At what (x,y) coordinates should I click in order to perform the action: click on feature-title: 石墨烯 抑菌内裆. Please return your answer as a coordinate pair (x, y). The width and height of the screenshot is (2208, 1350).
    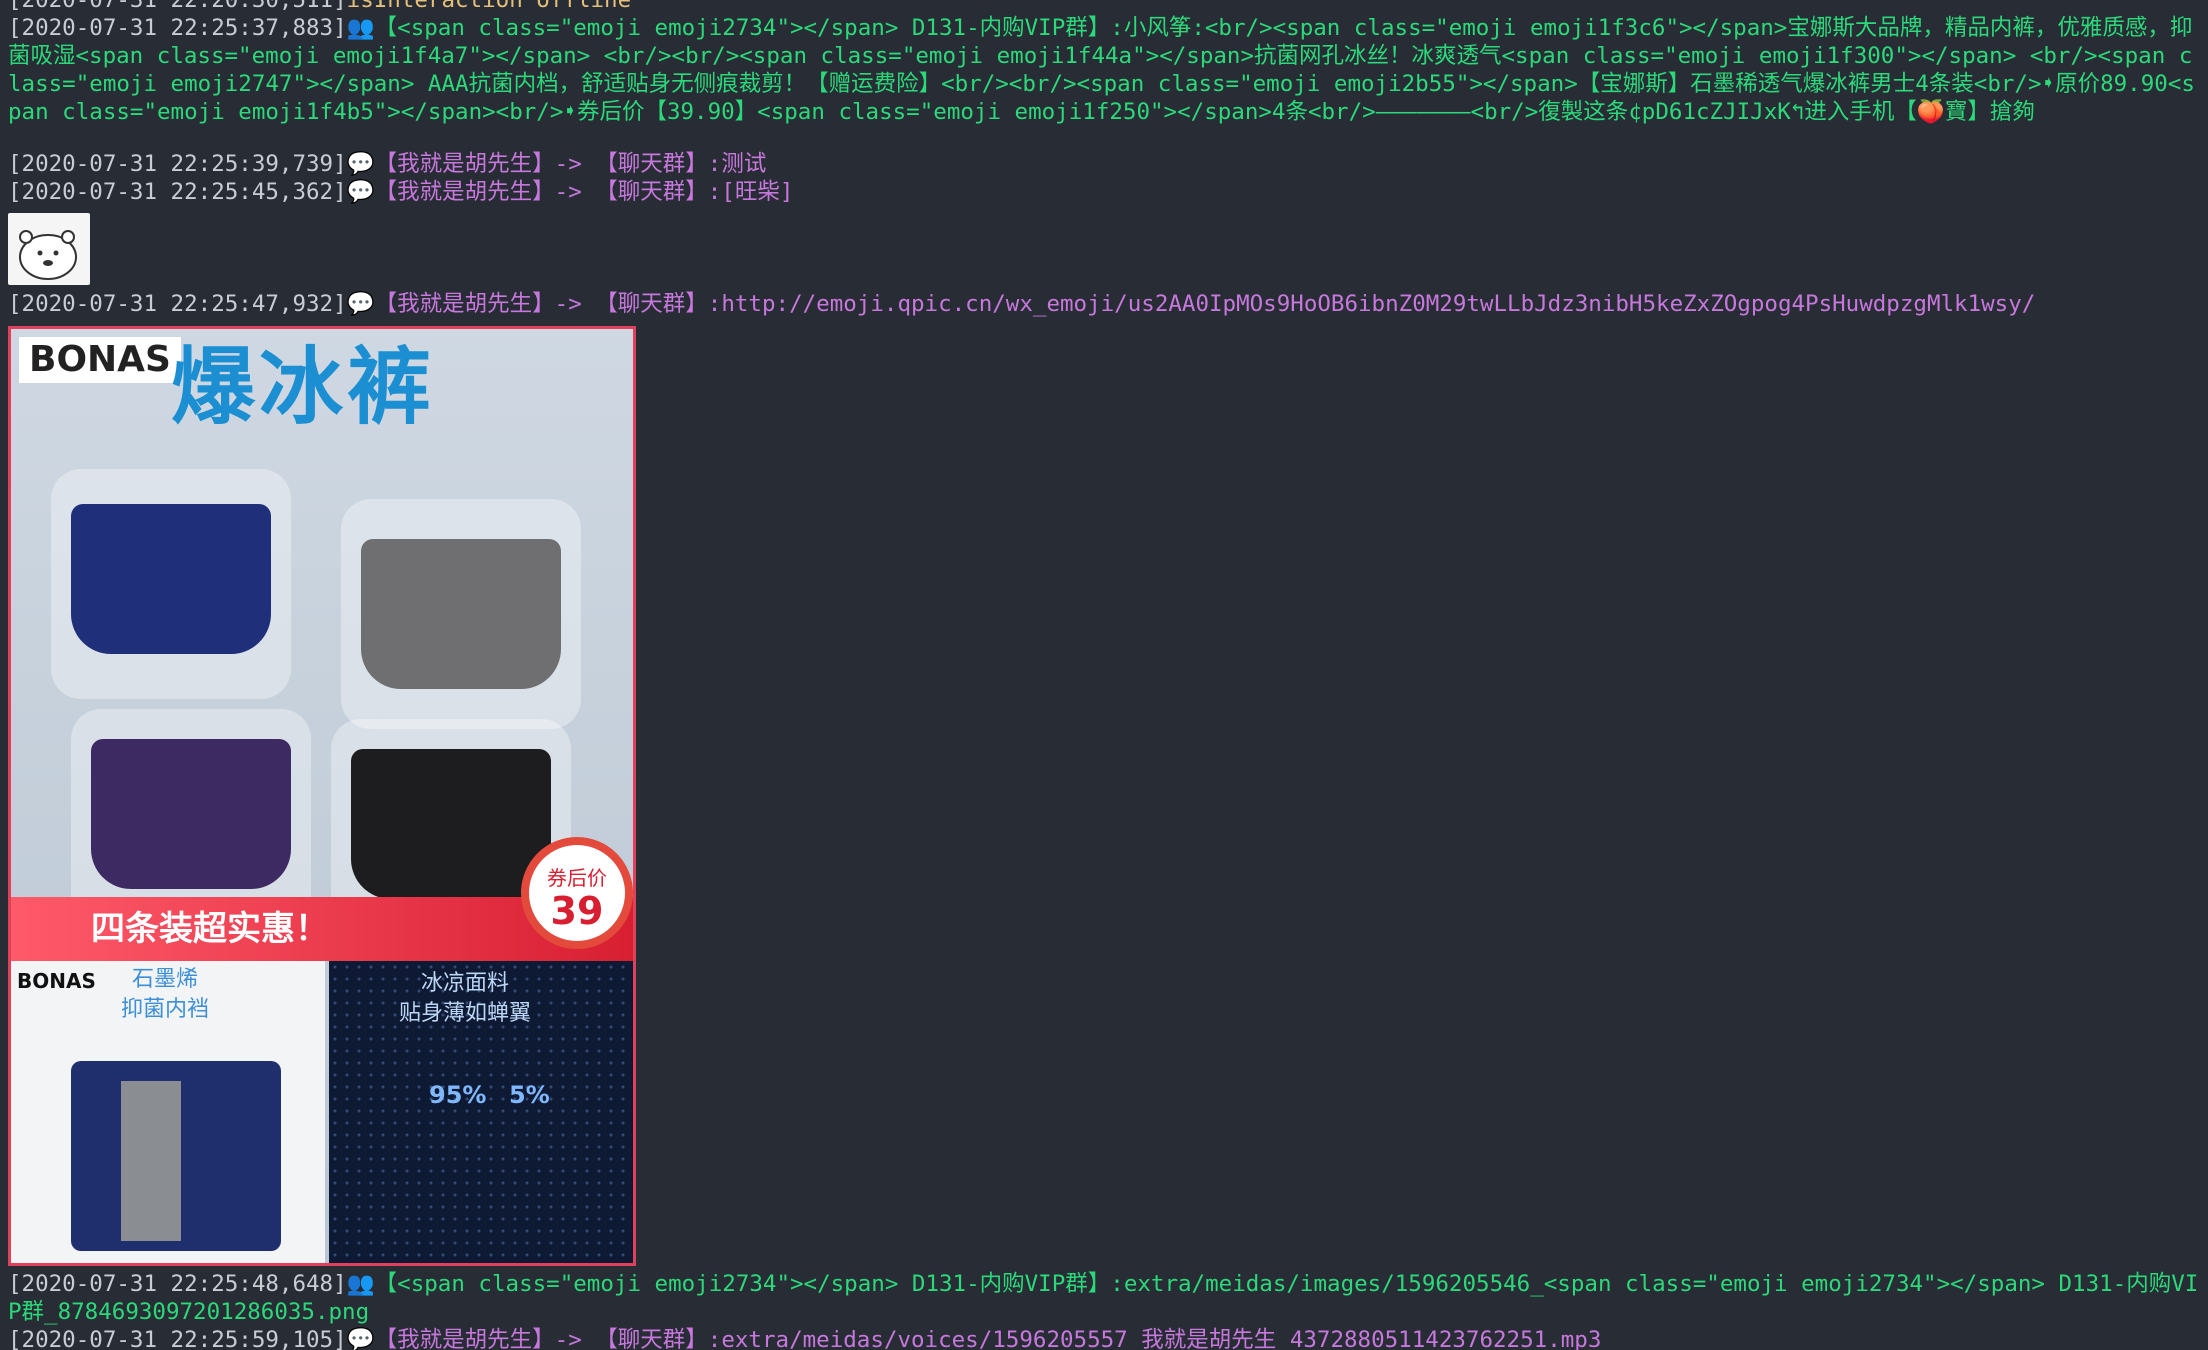
    Looking at the image, I should click on (165, 994).